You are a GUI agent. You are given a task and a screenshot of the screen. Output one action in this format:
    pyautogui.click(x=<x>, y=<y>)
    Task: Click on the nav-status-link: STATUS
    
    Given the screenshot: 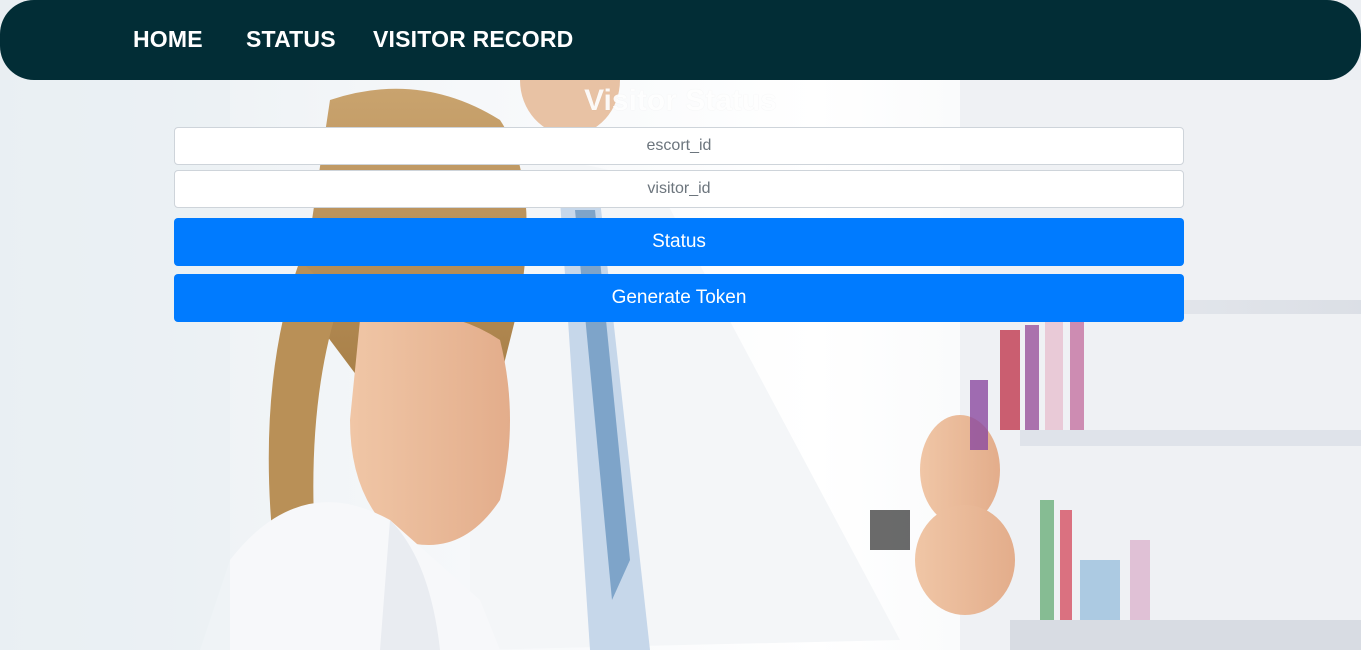 What is the action you would take?
    pyautogui.click(x=291, y=39)
    